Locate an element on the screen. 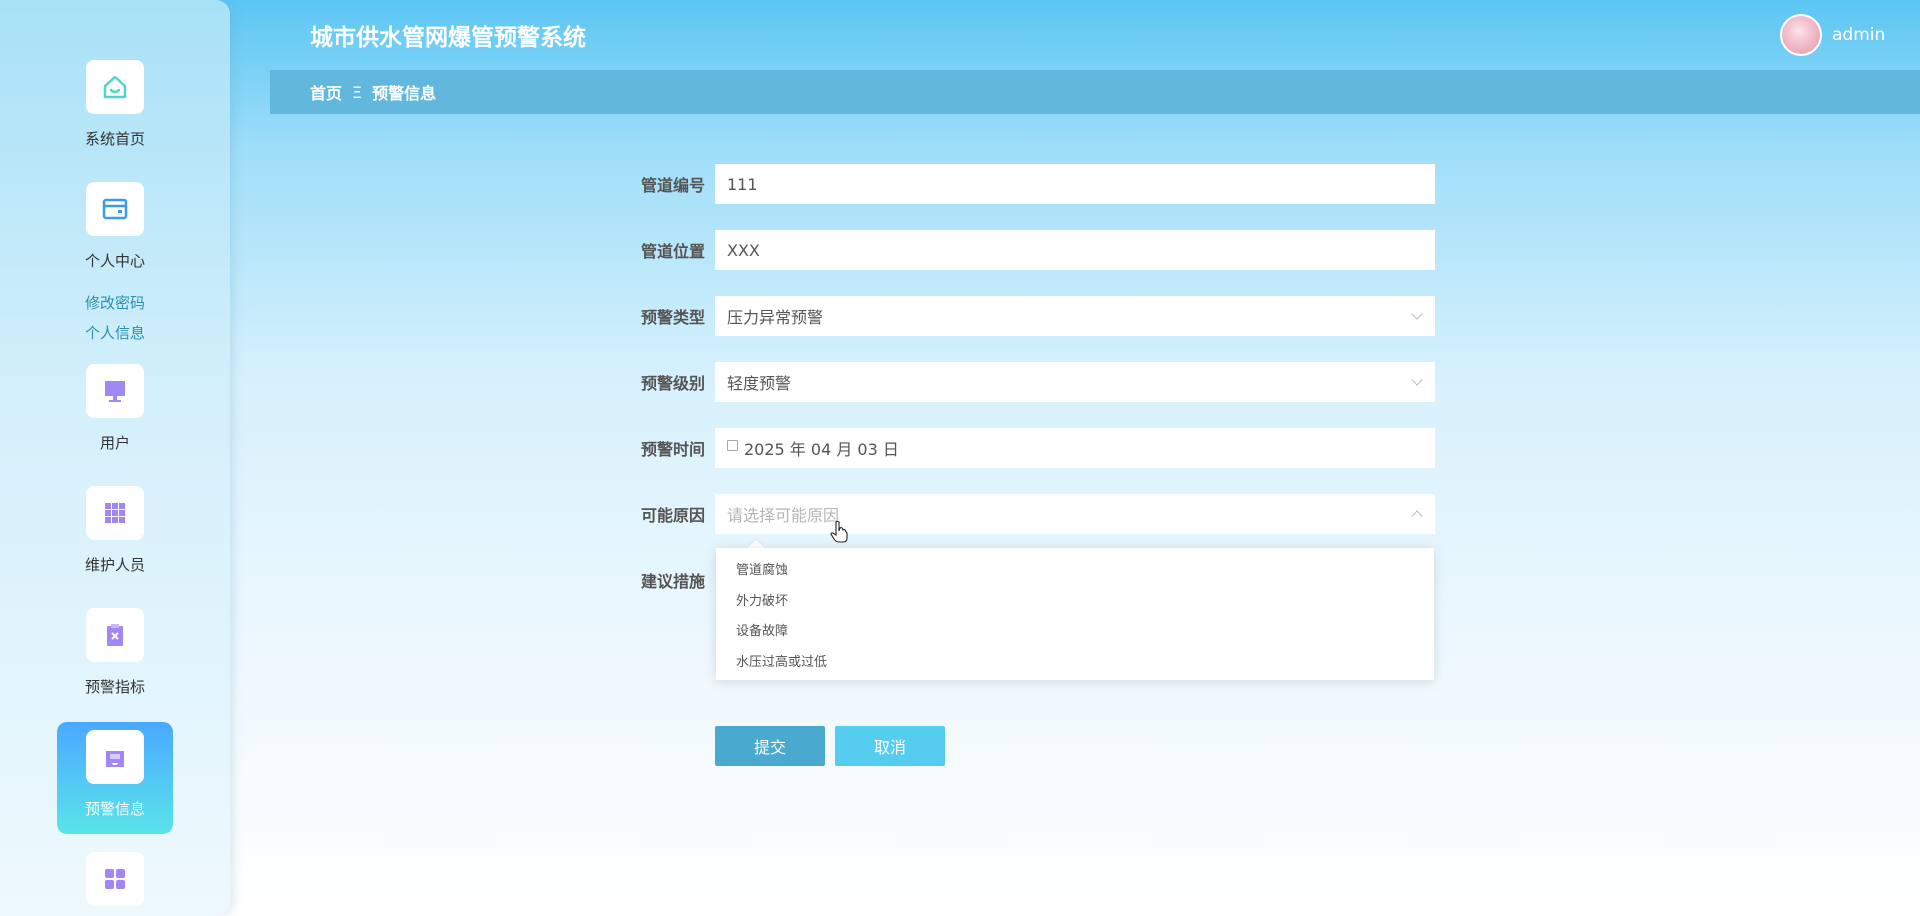 The width and height of the screenshot is (1920, 916). form-row-pipe-location: 管道位置 XXX is located at coordinates (1027, 250).